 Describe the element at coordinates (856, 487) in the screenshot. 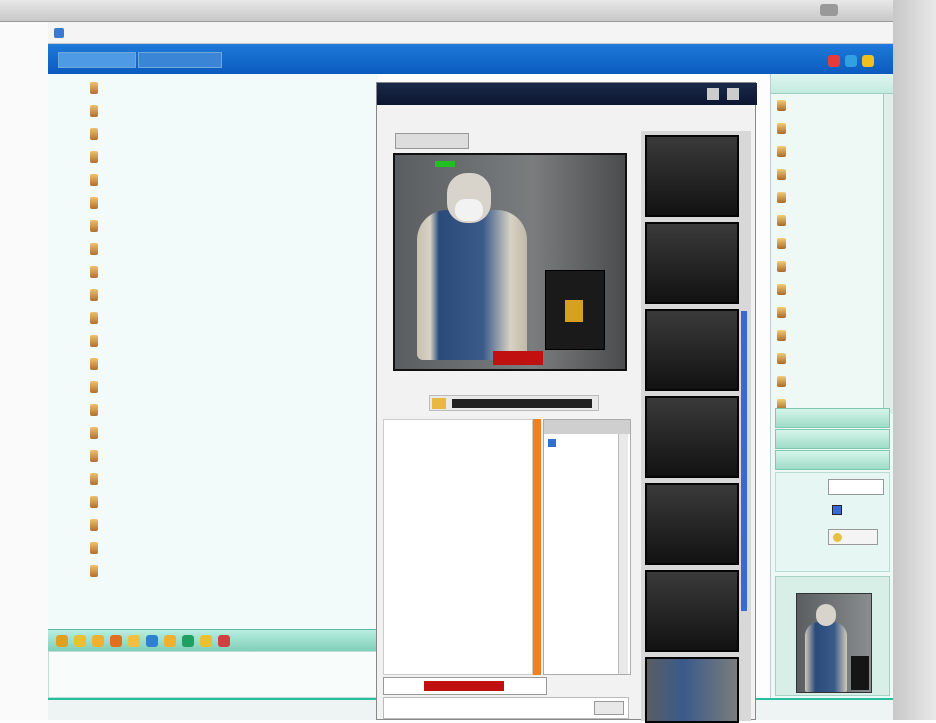

I see `field1-input` at that location.